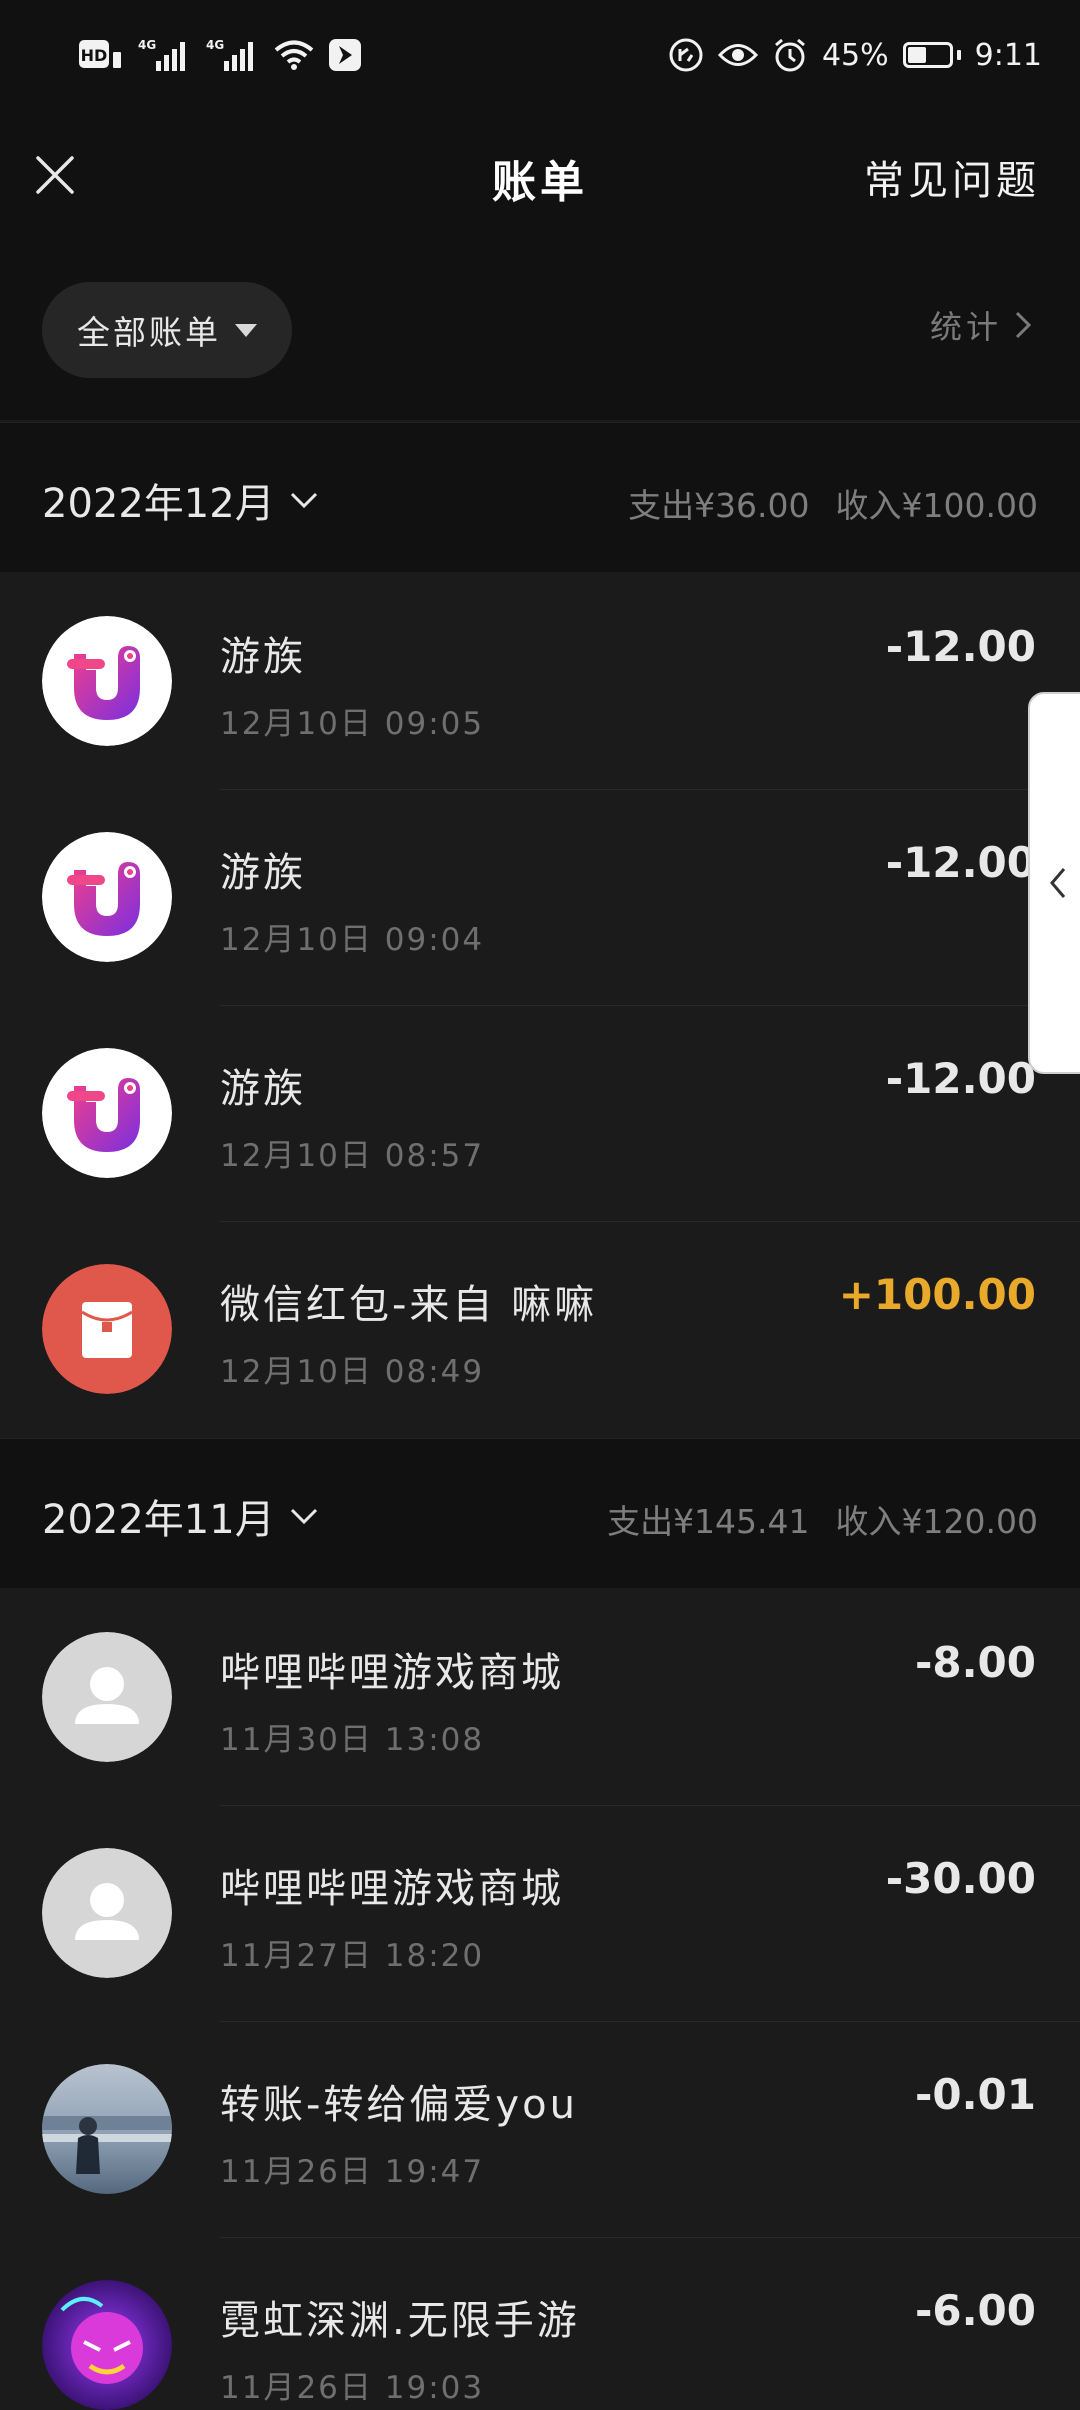 The image size is (1080, 2410). I want to click on battery-fill, so click(916, 55).